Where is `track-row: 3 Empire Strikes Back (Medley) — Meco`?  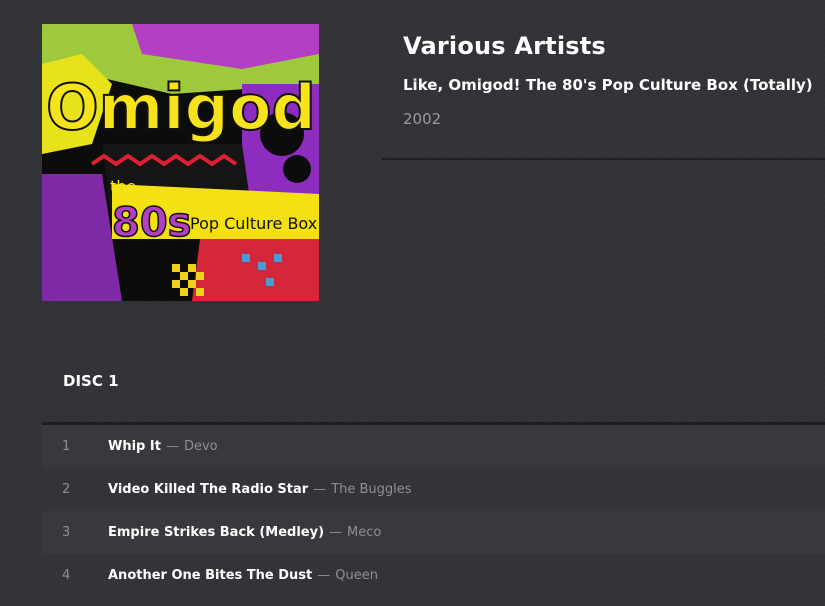
track-row: 3 Empire Strikes Back (Medley) — Meco is located at coordinates (433, 532).